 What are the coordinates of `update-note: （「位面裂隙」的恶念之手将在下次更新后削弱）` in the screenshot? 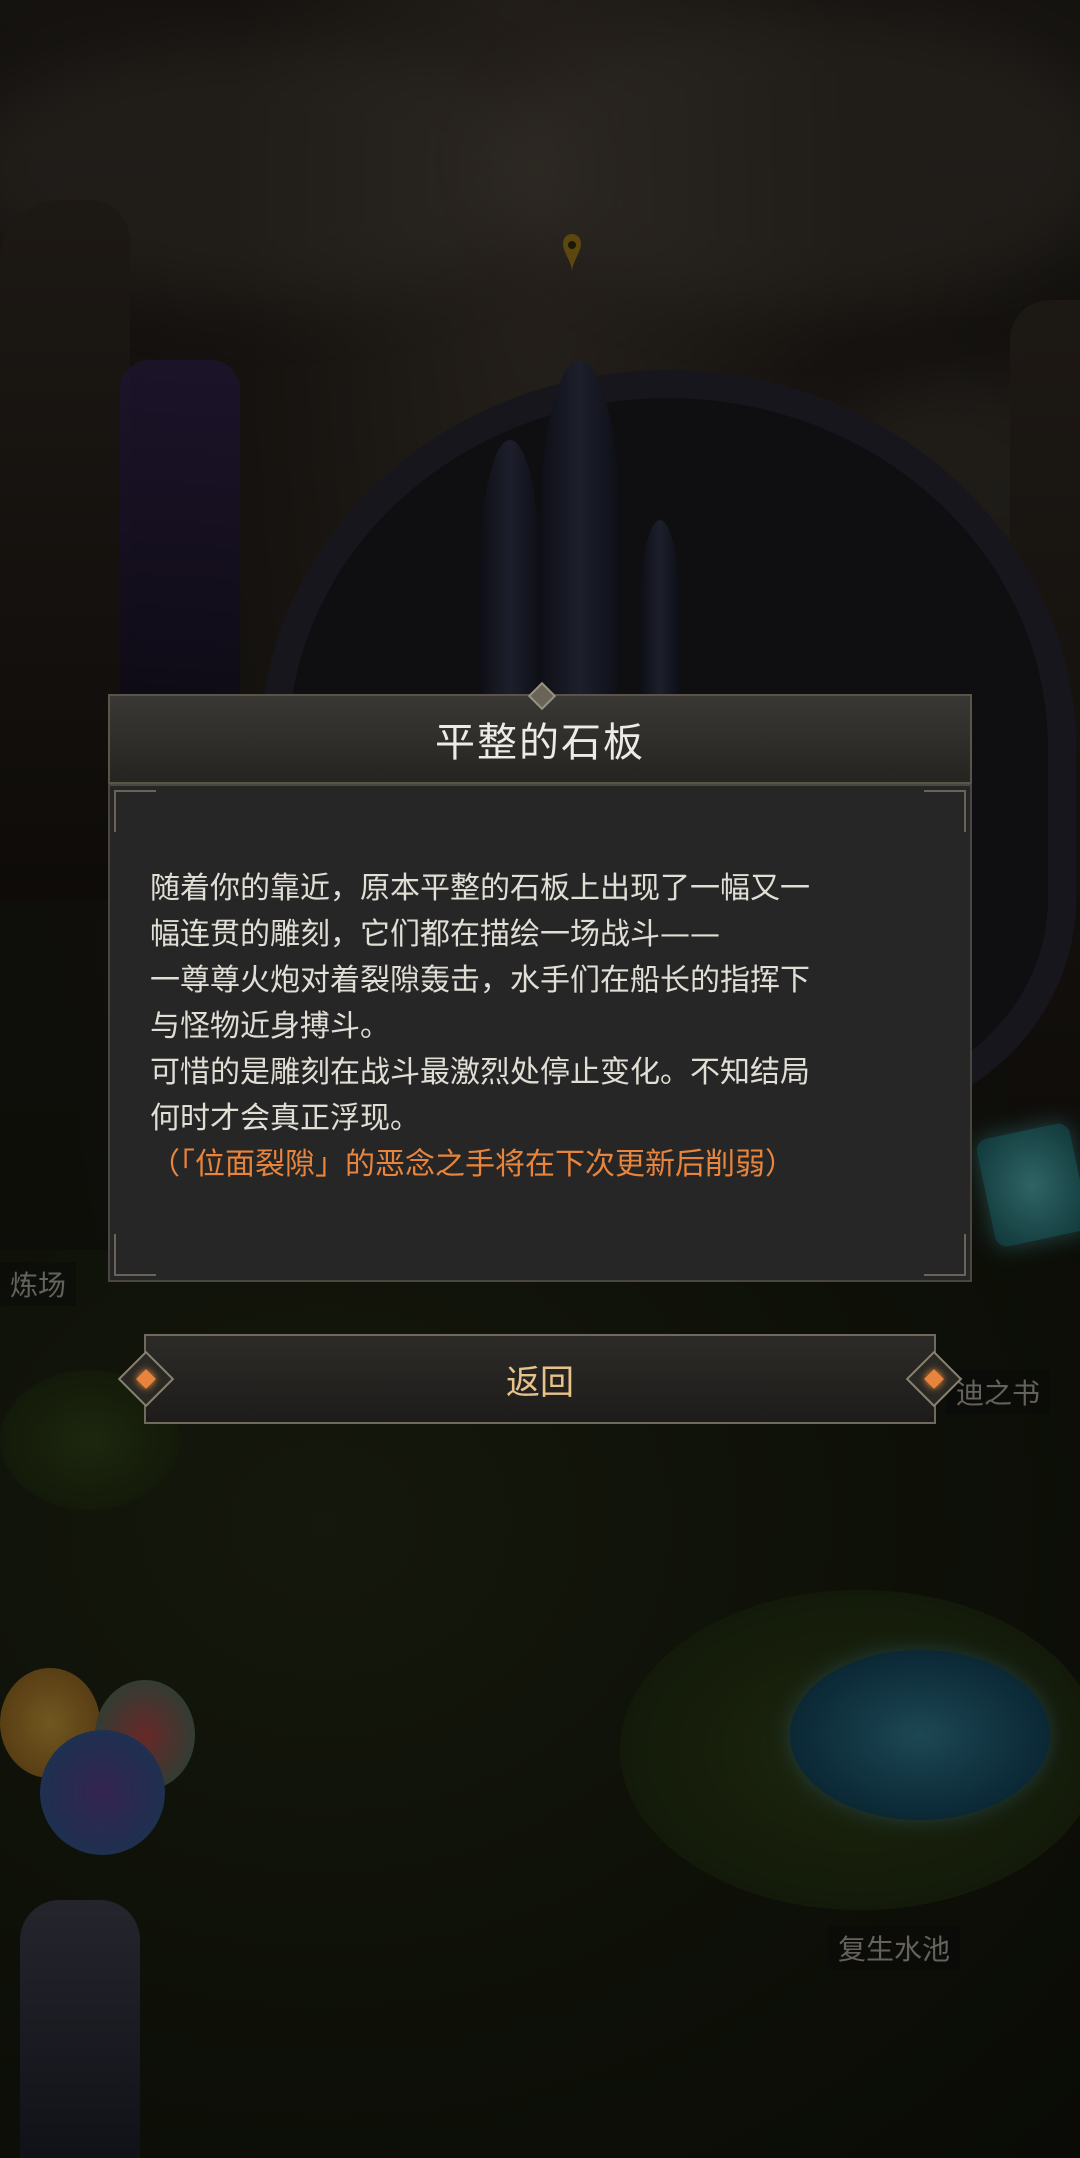 It's located at (472, 1164).